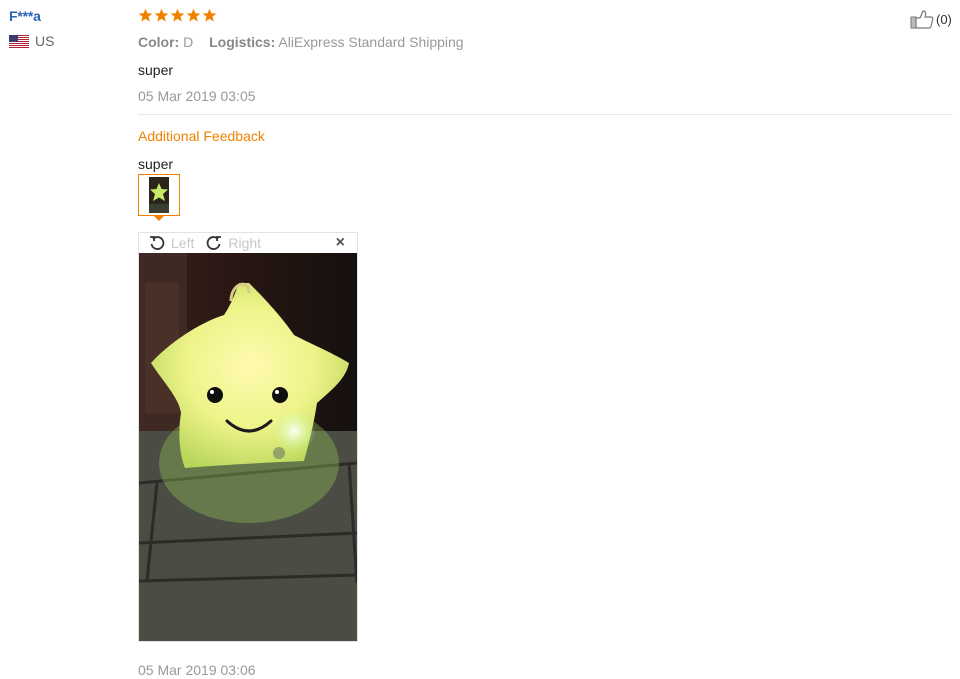 Image resolution: width=960 pixels, height=679 pixels. Describe the element at coordinates (25, 16) in the screenshot. I see `reviewer-name: F***a` at that location.